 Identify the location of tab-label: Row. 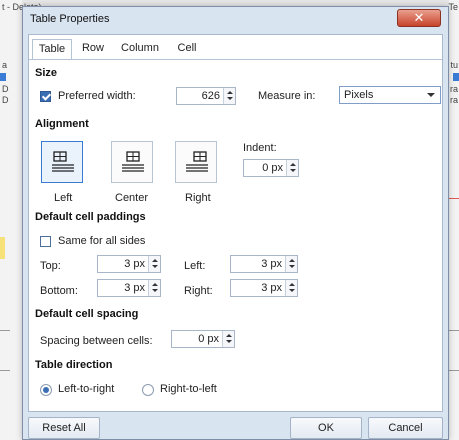
(92, 48).